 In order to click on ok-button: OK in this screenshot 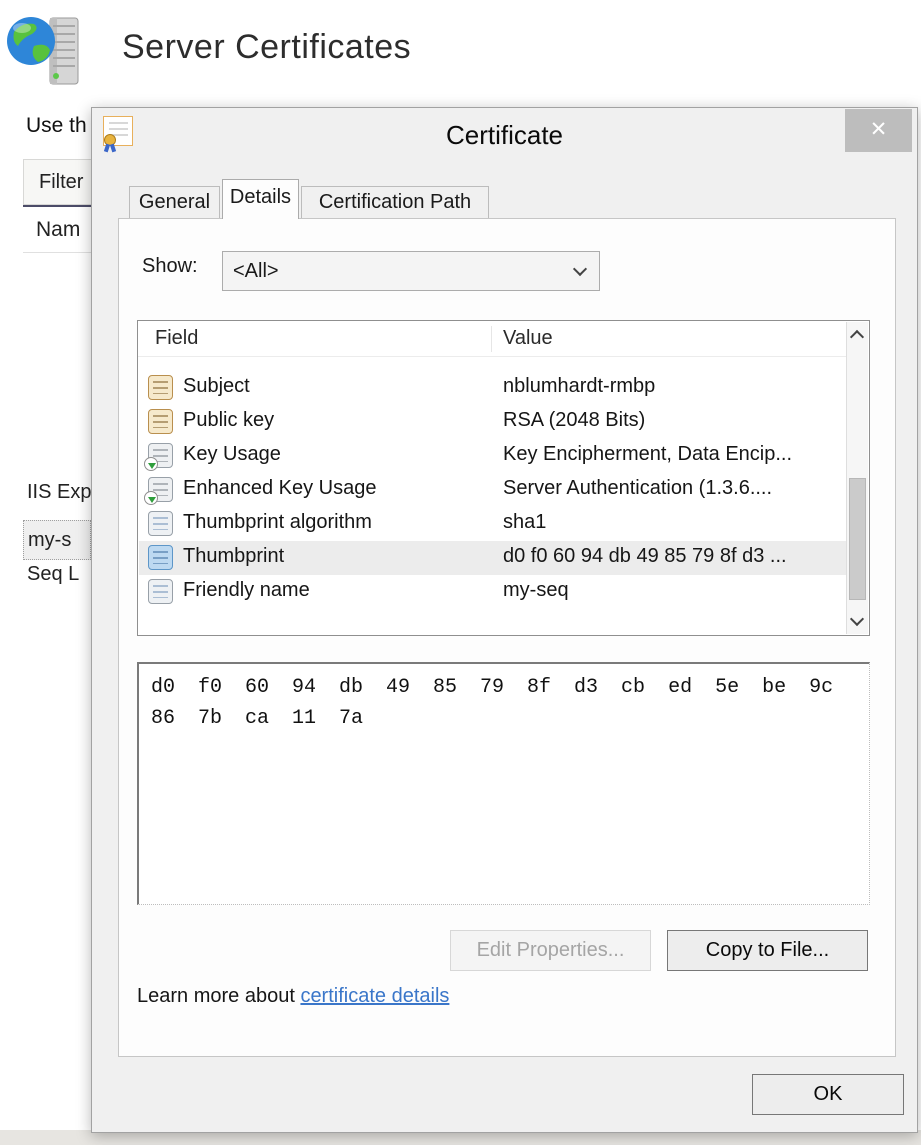, I will do `click(828, 1094)`.